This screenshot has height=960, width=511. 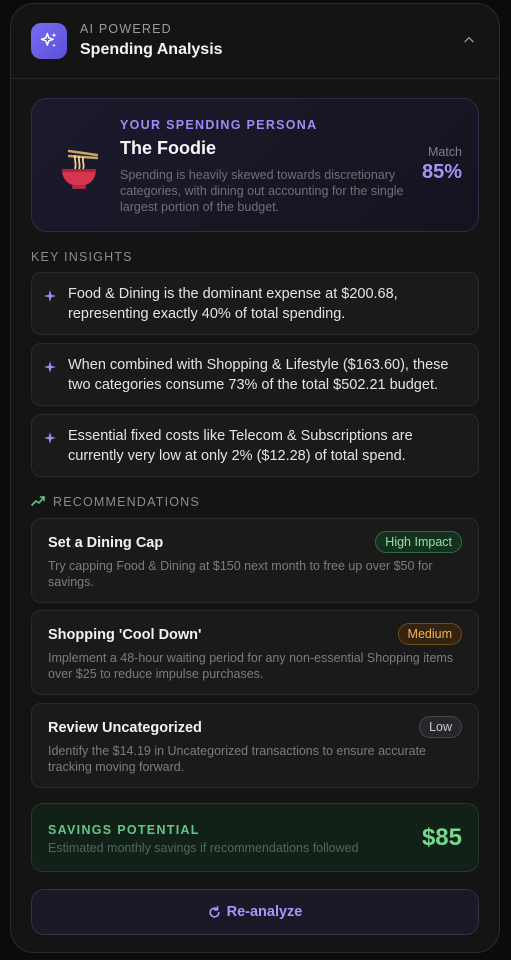 What do you see at coordinates (106, 543) in the screenshot?
I see `recommendation-title: Set a Dining Cap` at bounding box center [106, 543].